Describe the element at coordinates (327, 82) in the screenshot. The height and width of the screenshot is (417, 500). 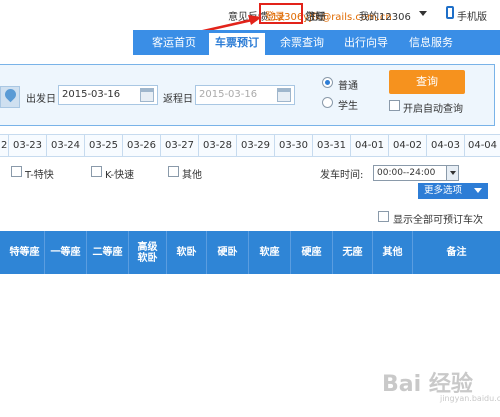
I see `ticket-type-normal-radio` at that location.